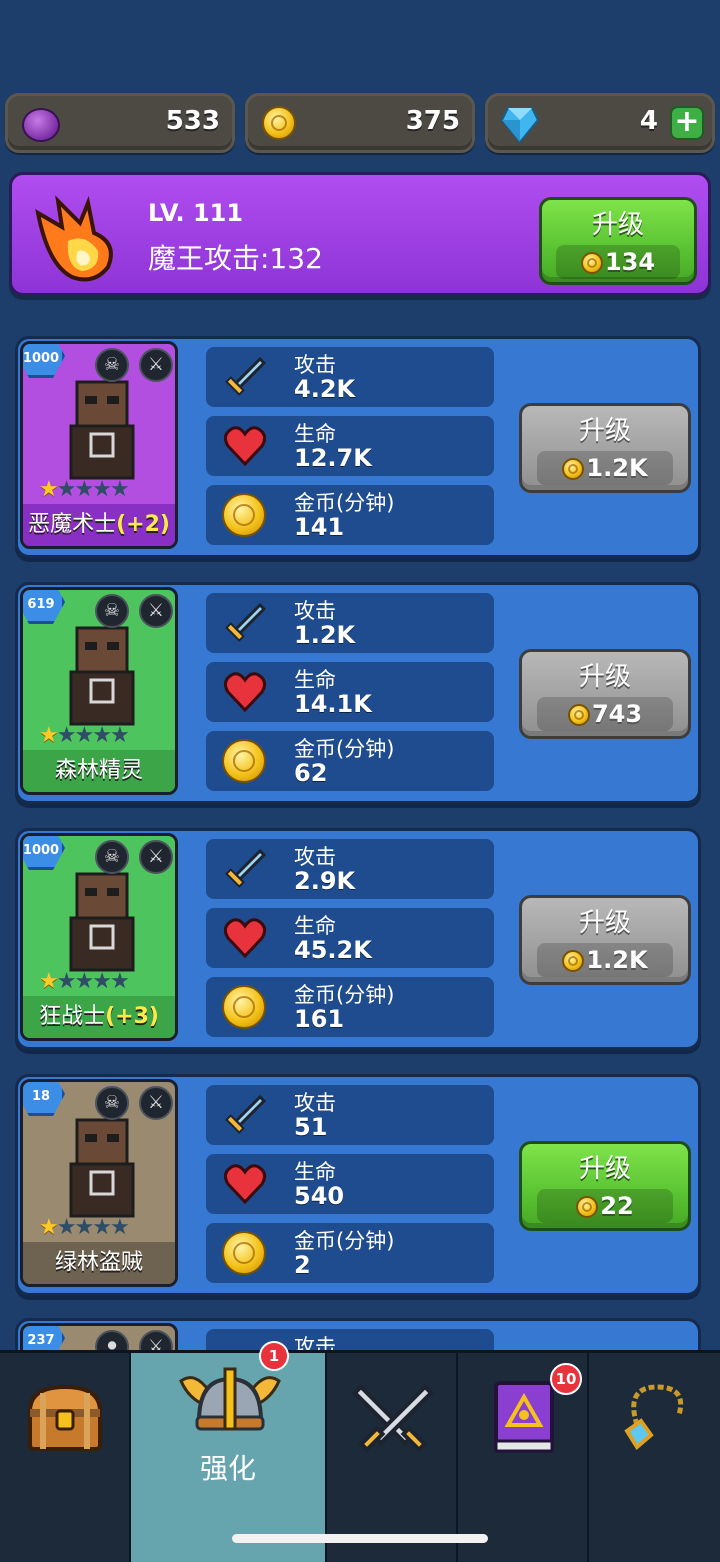  I want to click on nav-tab-chest, so click(65, 1457).